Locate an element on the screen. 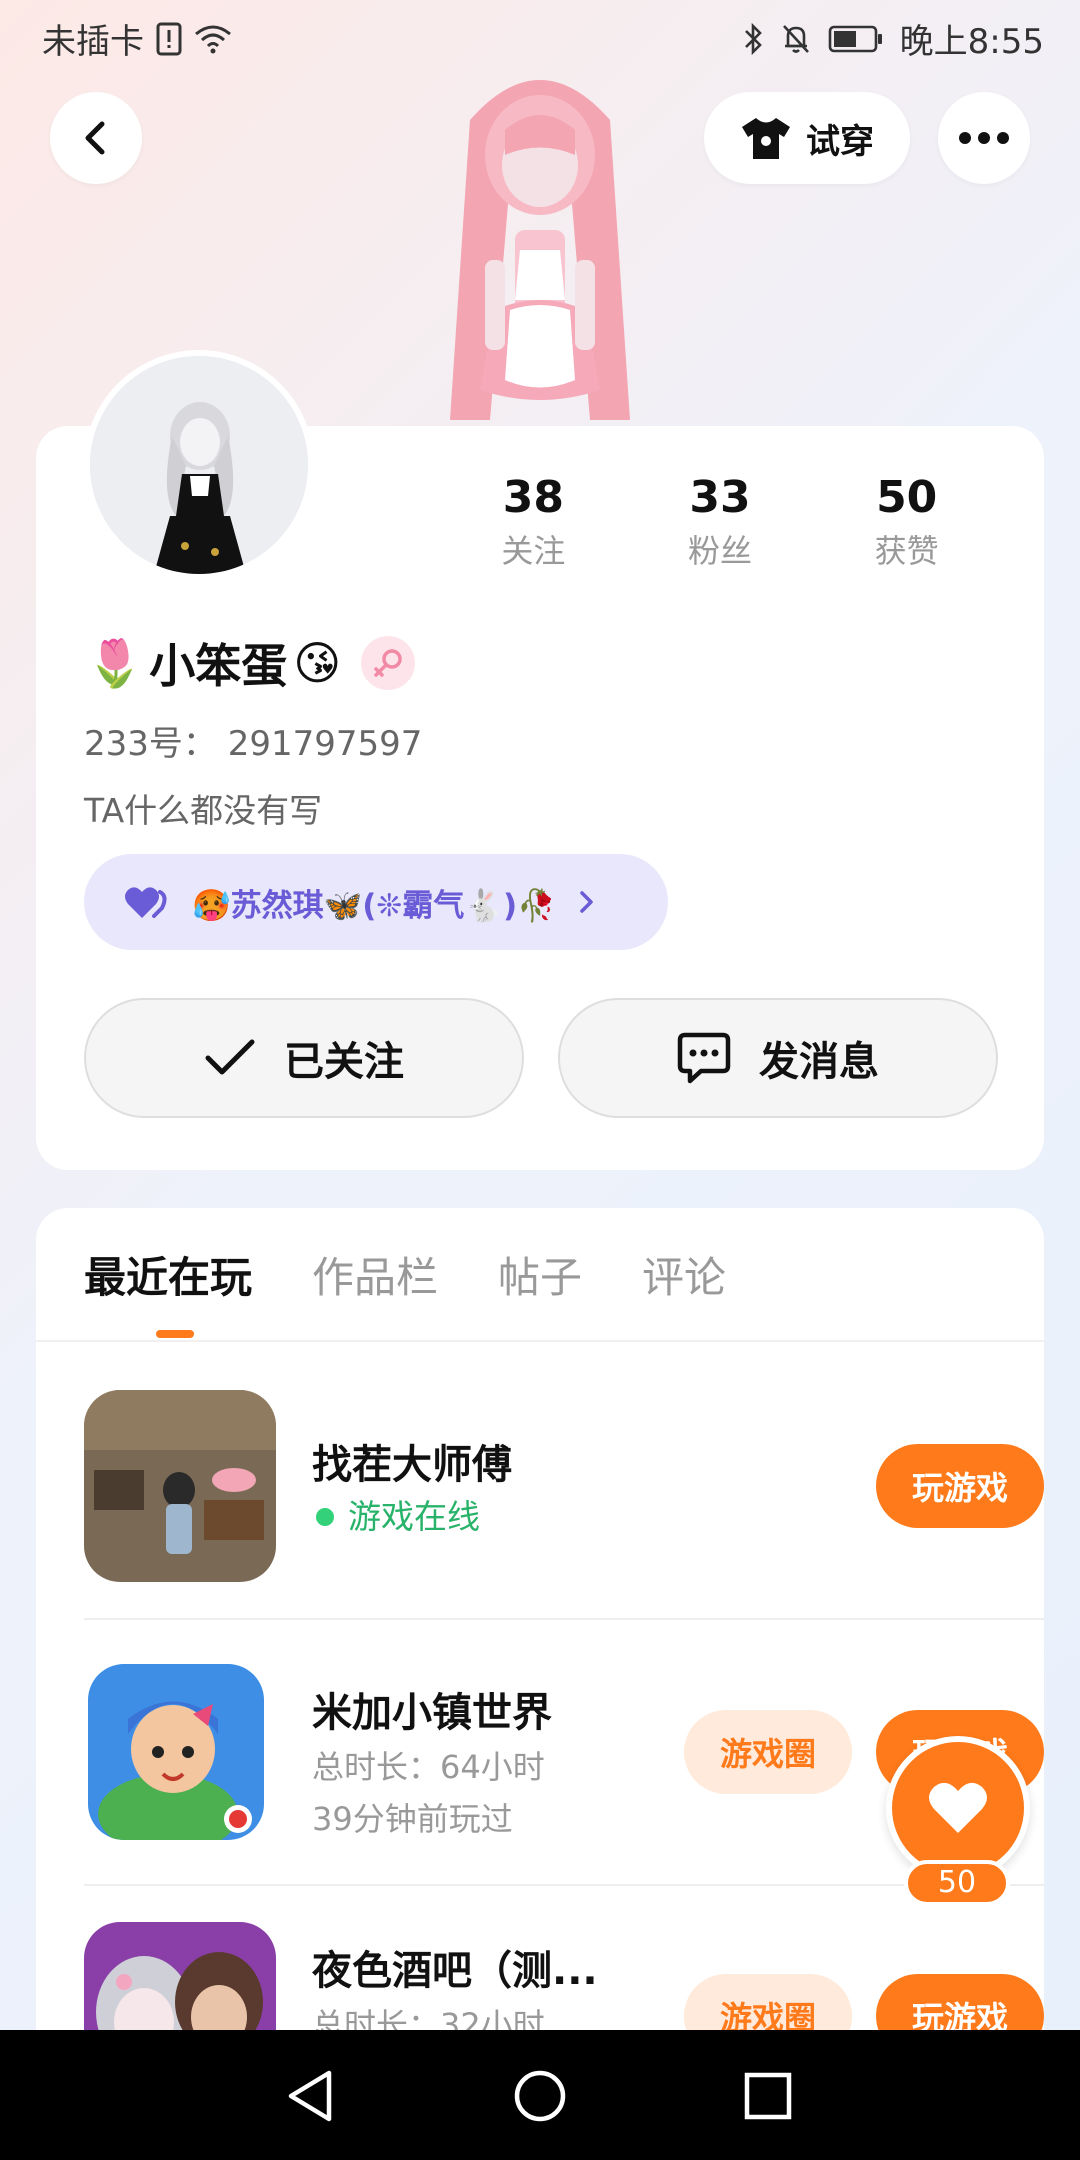 The width and height of the screenshot is (1080, 2160). stat-following: 38 关注 is located at coordinates (533, 523).